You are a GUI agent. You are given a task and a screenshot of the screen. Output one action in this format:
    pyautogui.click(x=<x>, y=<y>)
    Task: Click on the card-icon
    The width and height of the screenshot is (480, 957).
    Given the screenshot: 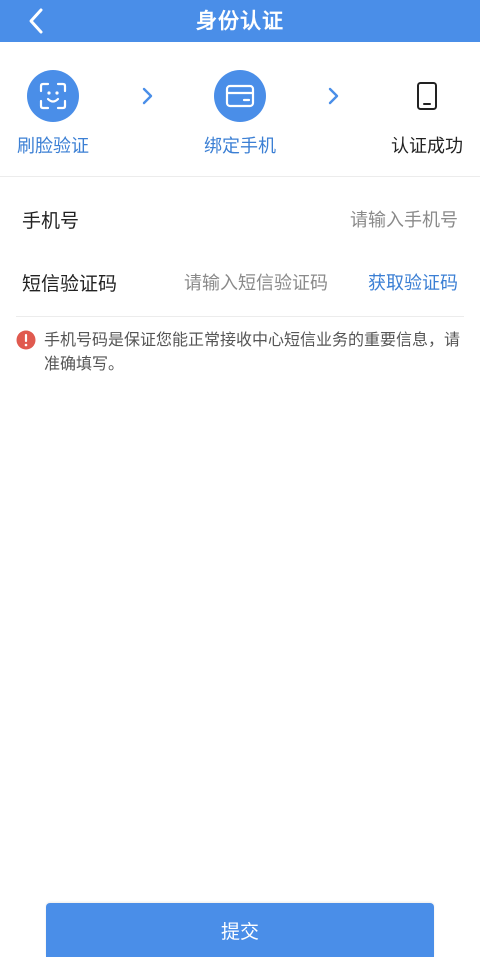 What is the action you would take?
    pyautogui.click(x=240, y=96)
    